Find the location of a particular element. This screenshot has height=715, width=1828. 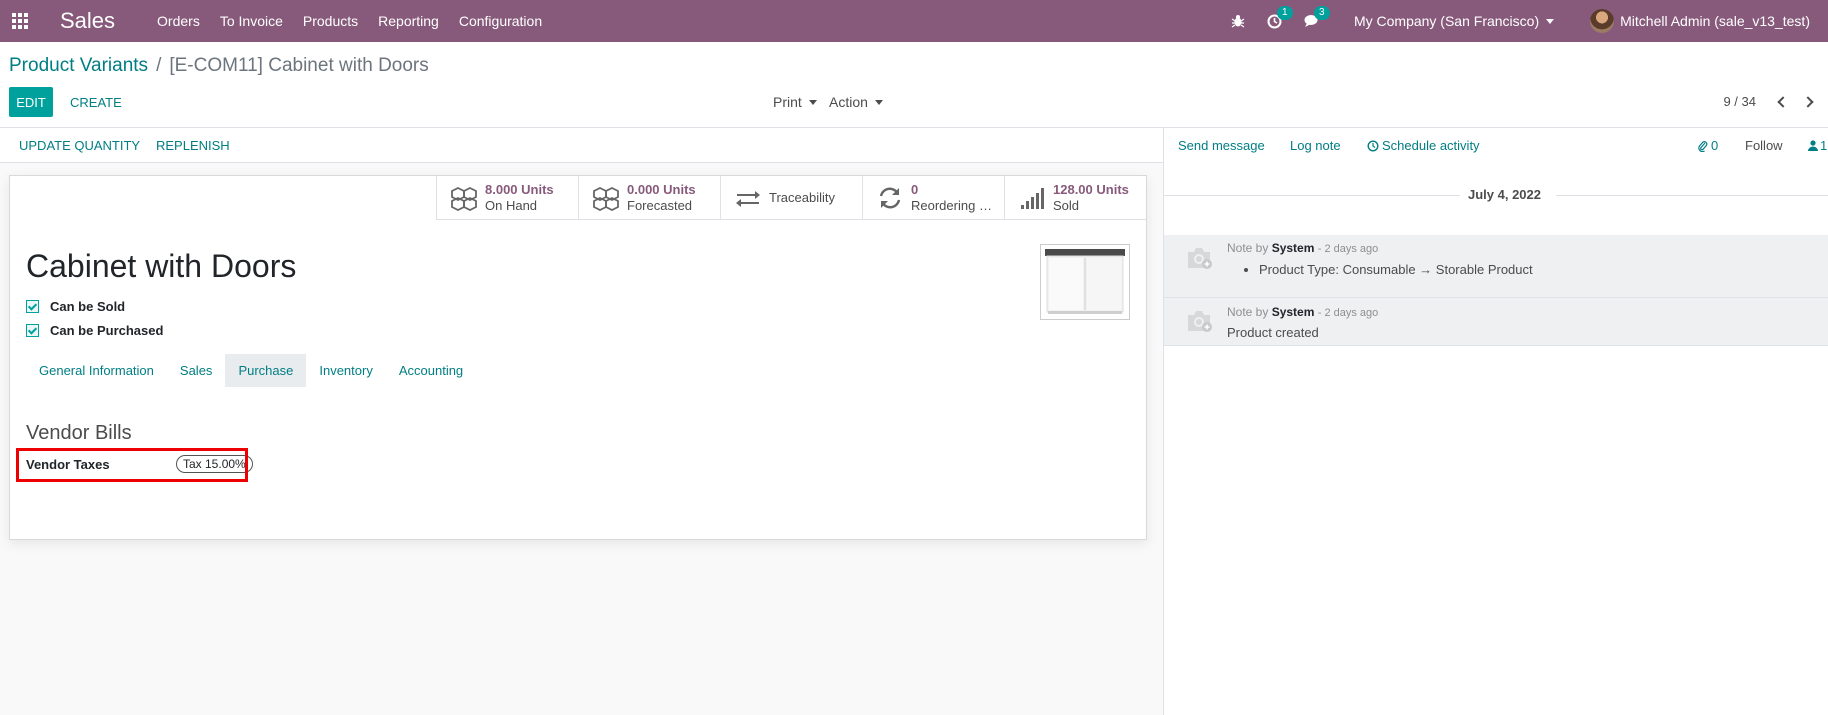

clock-icon: 1 is located at coordinates (1280, 17).